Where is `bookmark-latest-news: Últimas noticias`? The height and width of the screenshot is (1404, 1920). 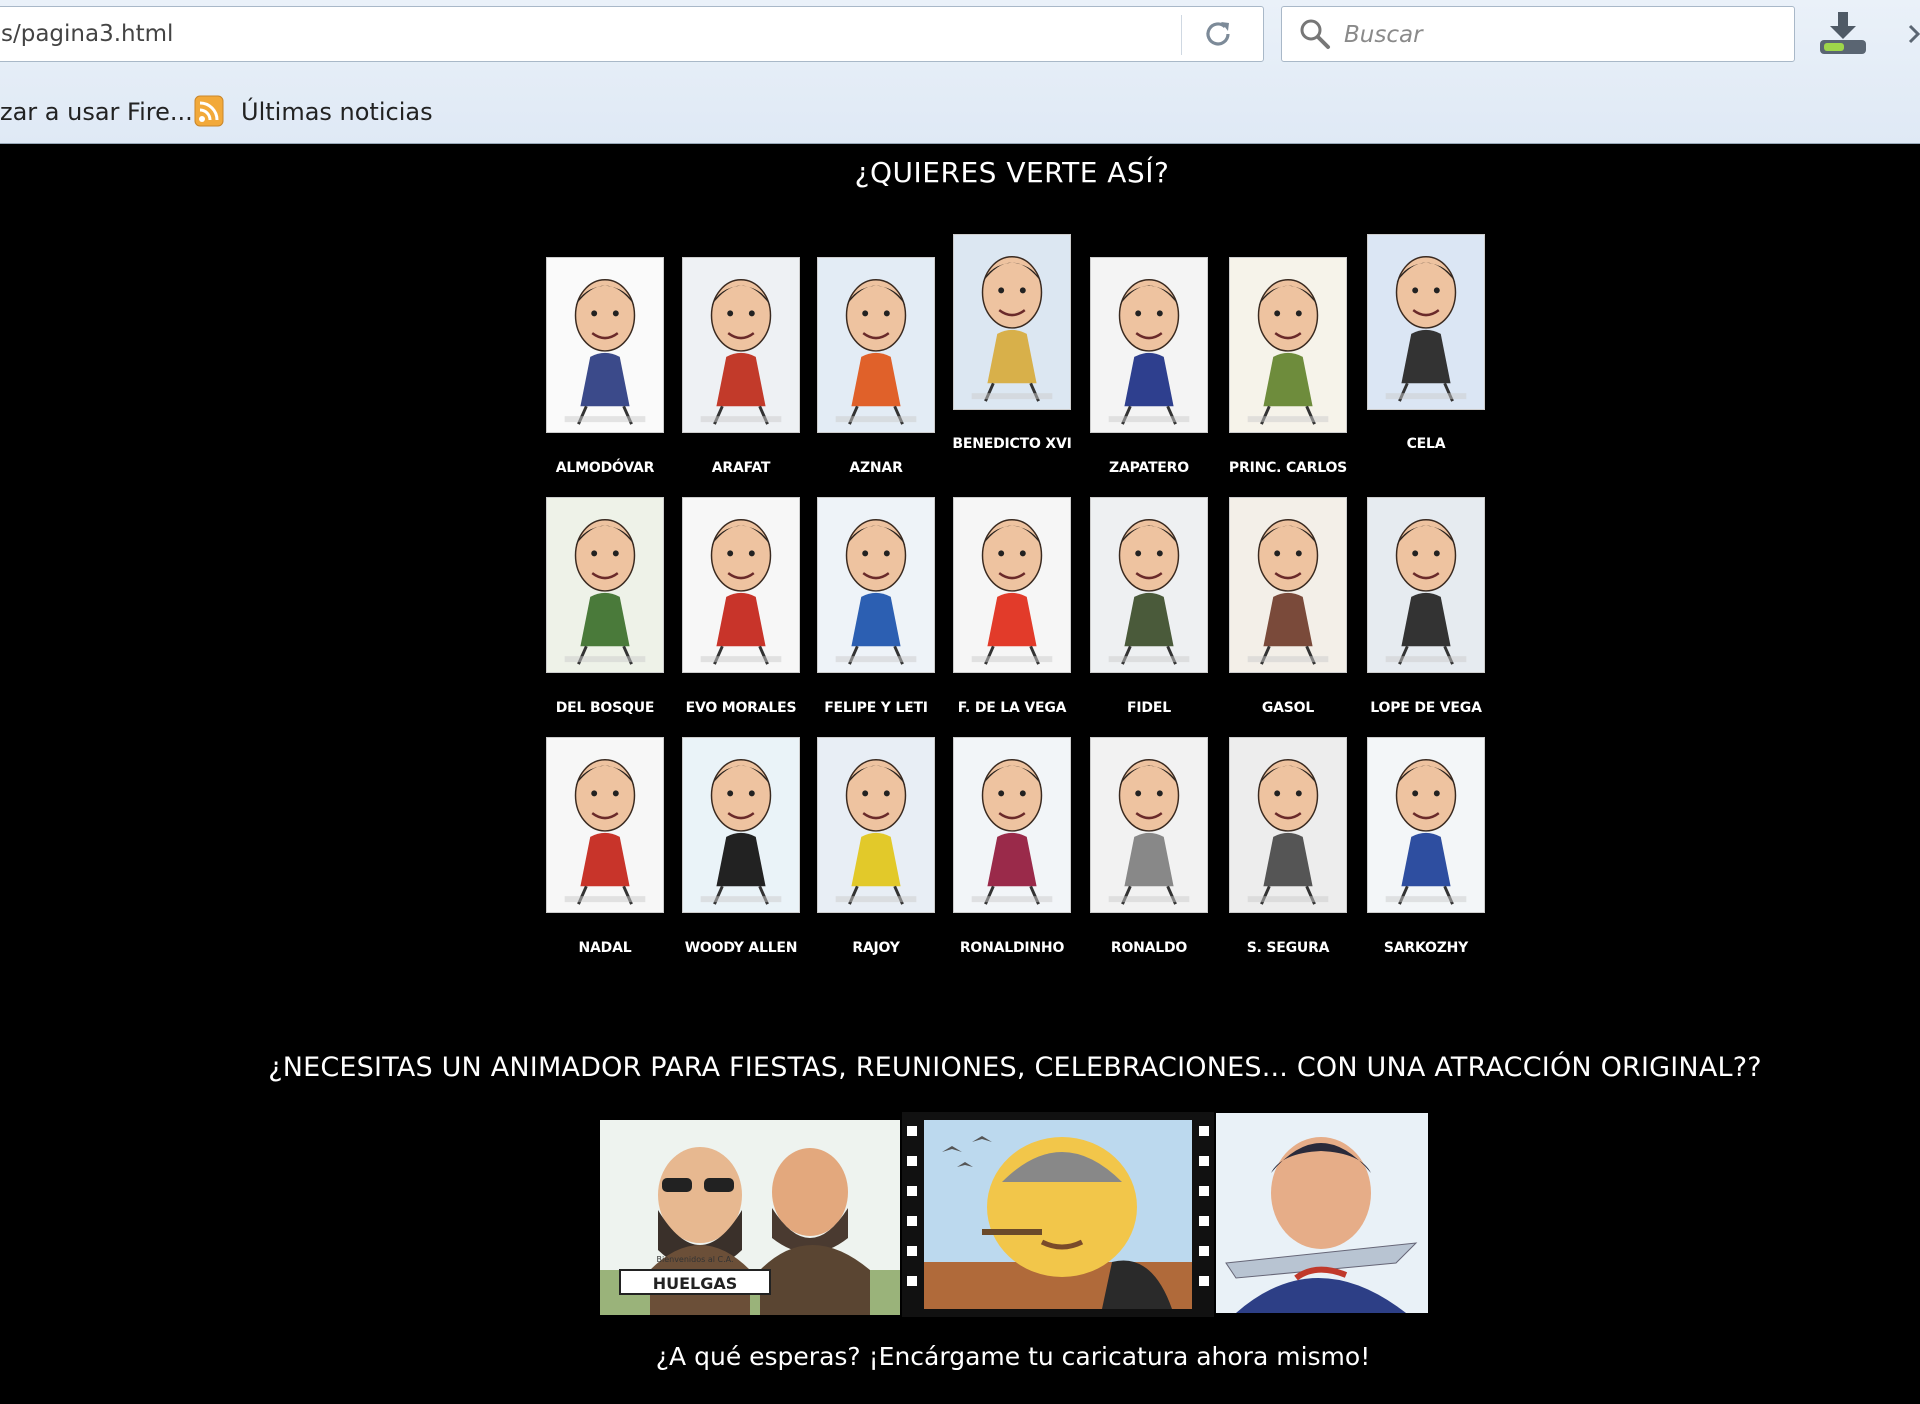 bookmark-latest-news: Últimas noticias is located at coordinates (337, 112).